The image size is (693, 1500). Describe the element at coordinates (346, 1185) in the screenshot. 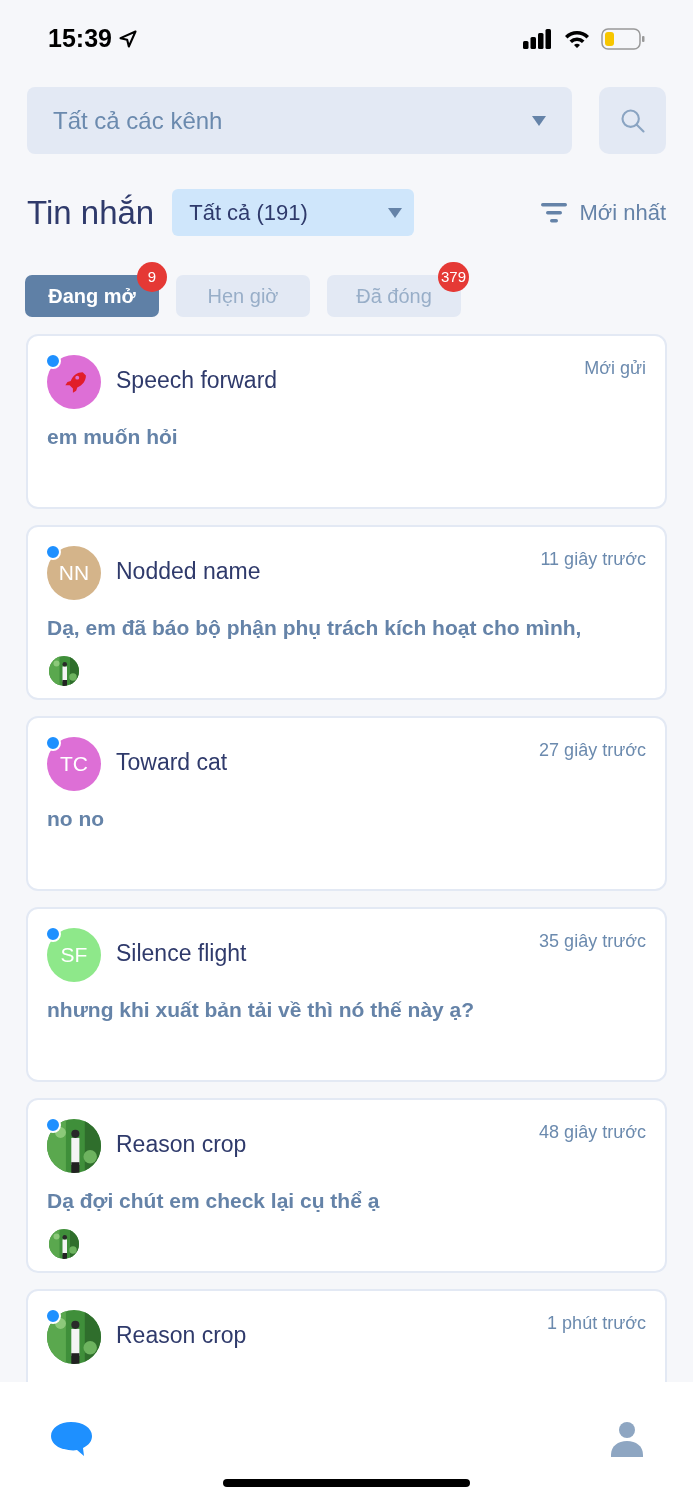

I see `conversation-card: Reason crop 48 giây trước Dạ đợi chút em check lại cụ thể ạ` at that location.